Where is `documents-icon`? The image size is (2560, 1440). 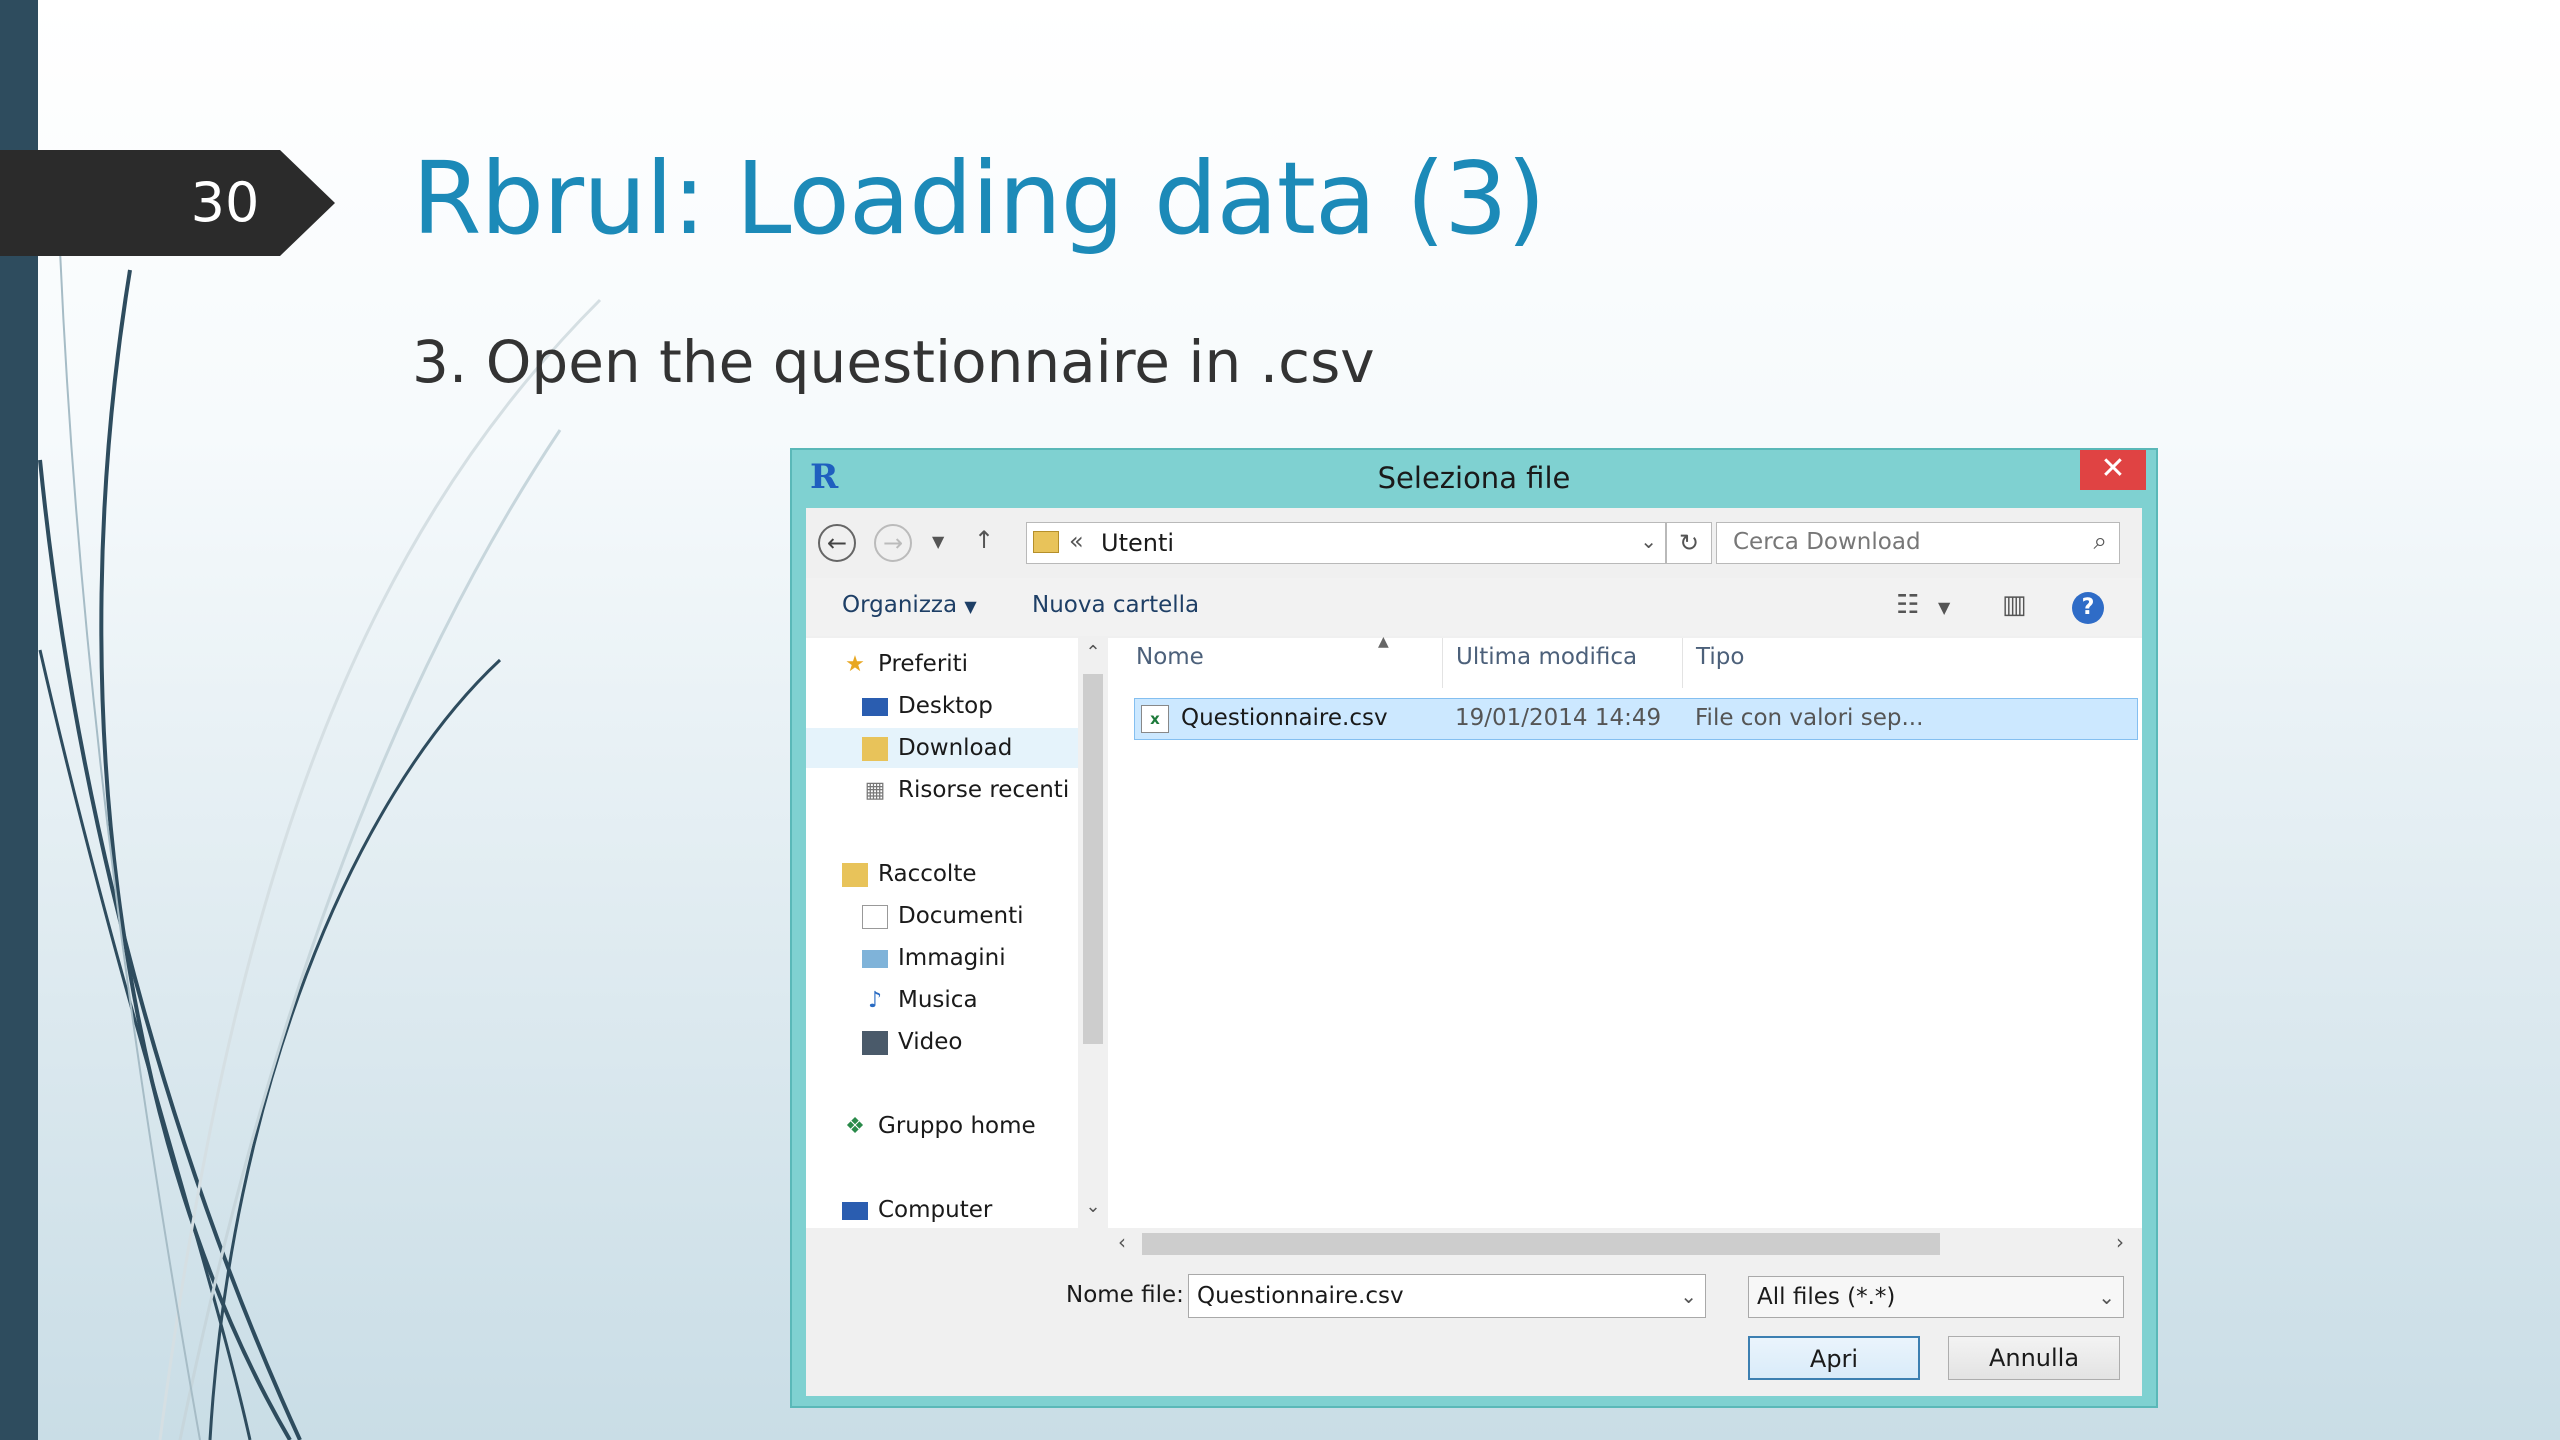 documents-icon is located at coordinates (875, 916).